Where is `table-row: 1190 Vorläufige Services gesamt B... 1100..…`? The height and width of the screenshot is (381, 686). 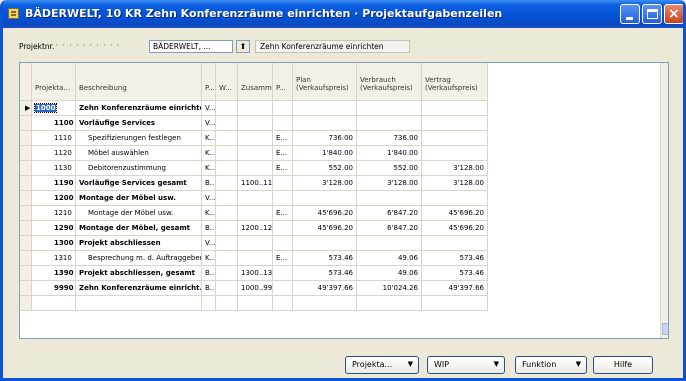 table-row: 1190 Vorläufige Services gesamt B... 1100..… is located at coordinates (340, 183).